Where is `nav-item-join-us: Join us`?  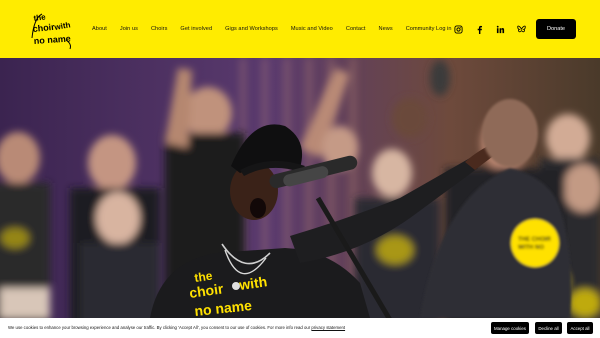
nav-item-join-us: Join us is located at coordinates (129, 29).